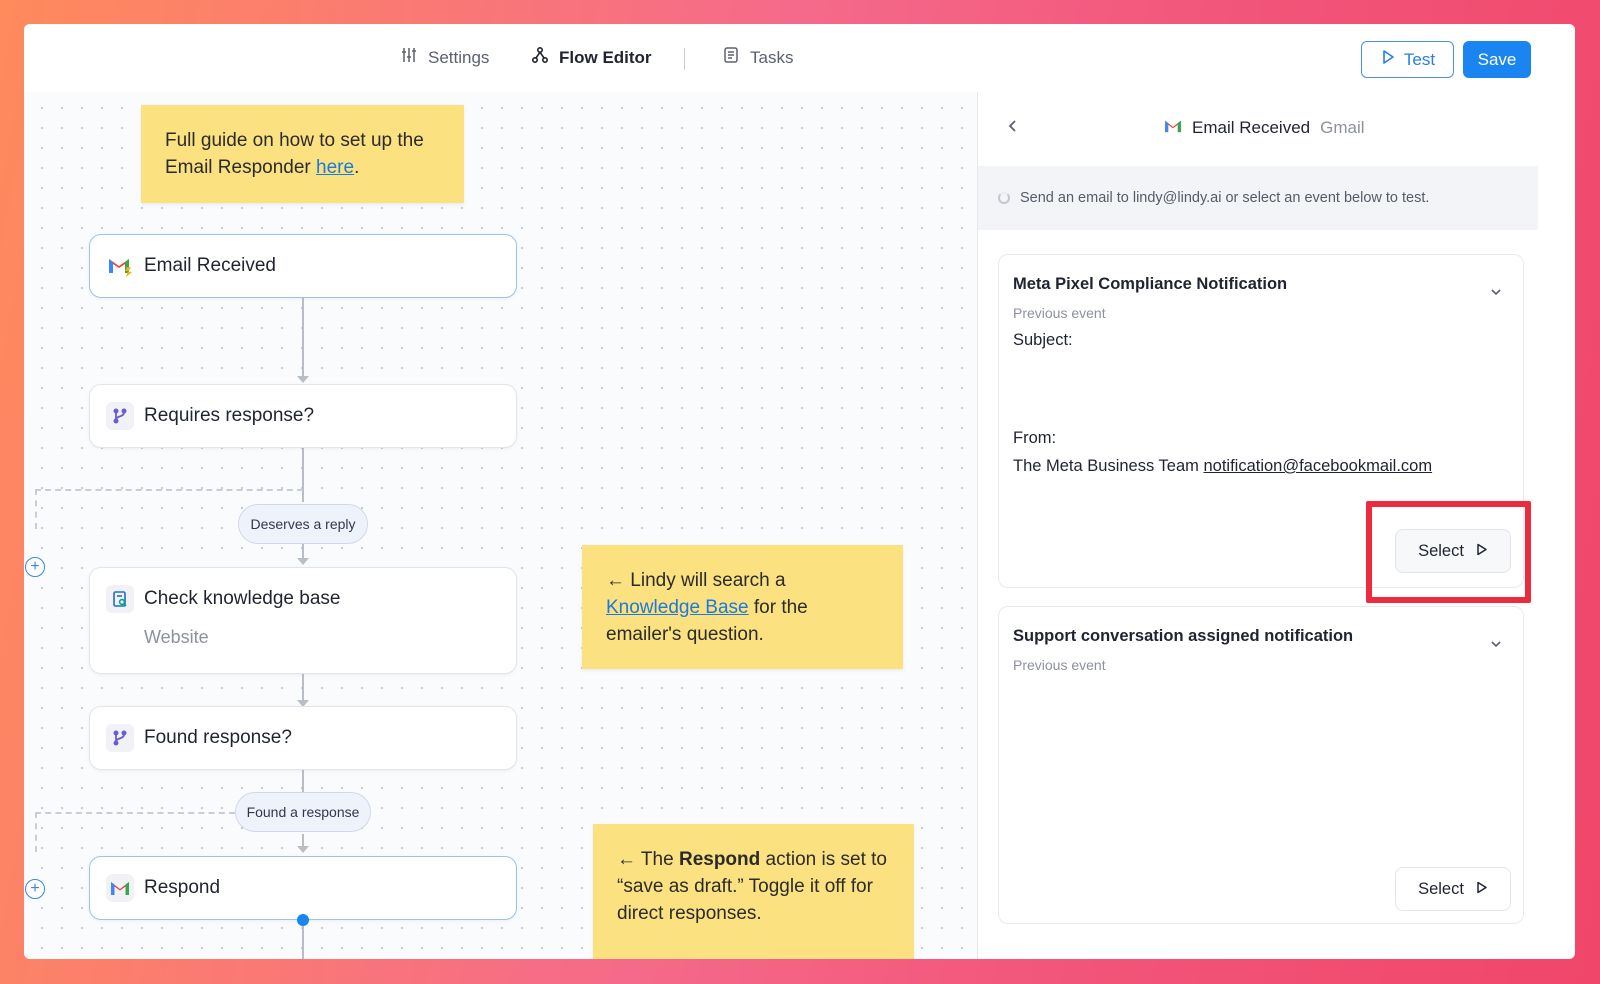  What do you see at coordinates (1043, 340) in the screenshot?
I see `subject-label: Subject:` at bounding box center [1043, 340].